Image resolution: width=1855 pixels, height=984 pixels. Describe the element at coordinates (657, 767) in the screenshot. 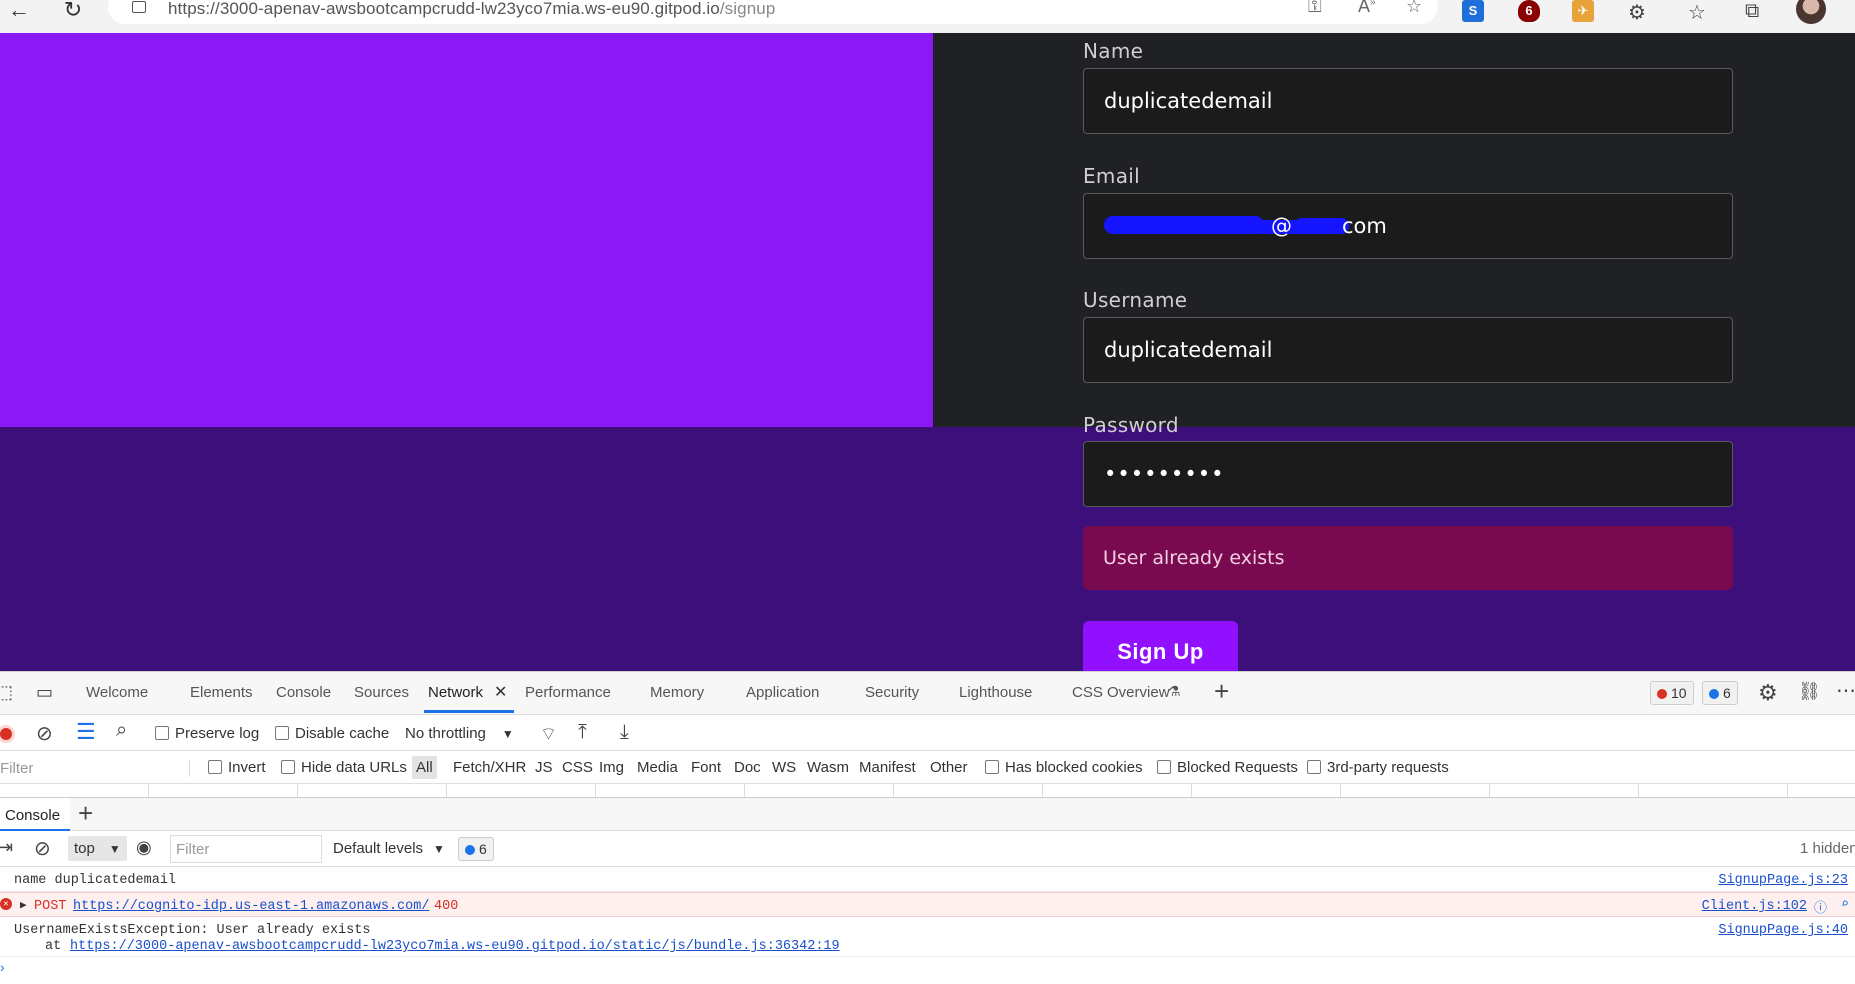

I see `type-filter-media: Media` at that location.